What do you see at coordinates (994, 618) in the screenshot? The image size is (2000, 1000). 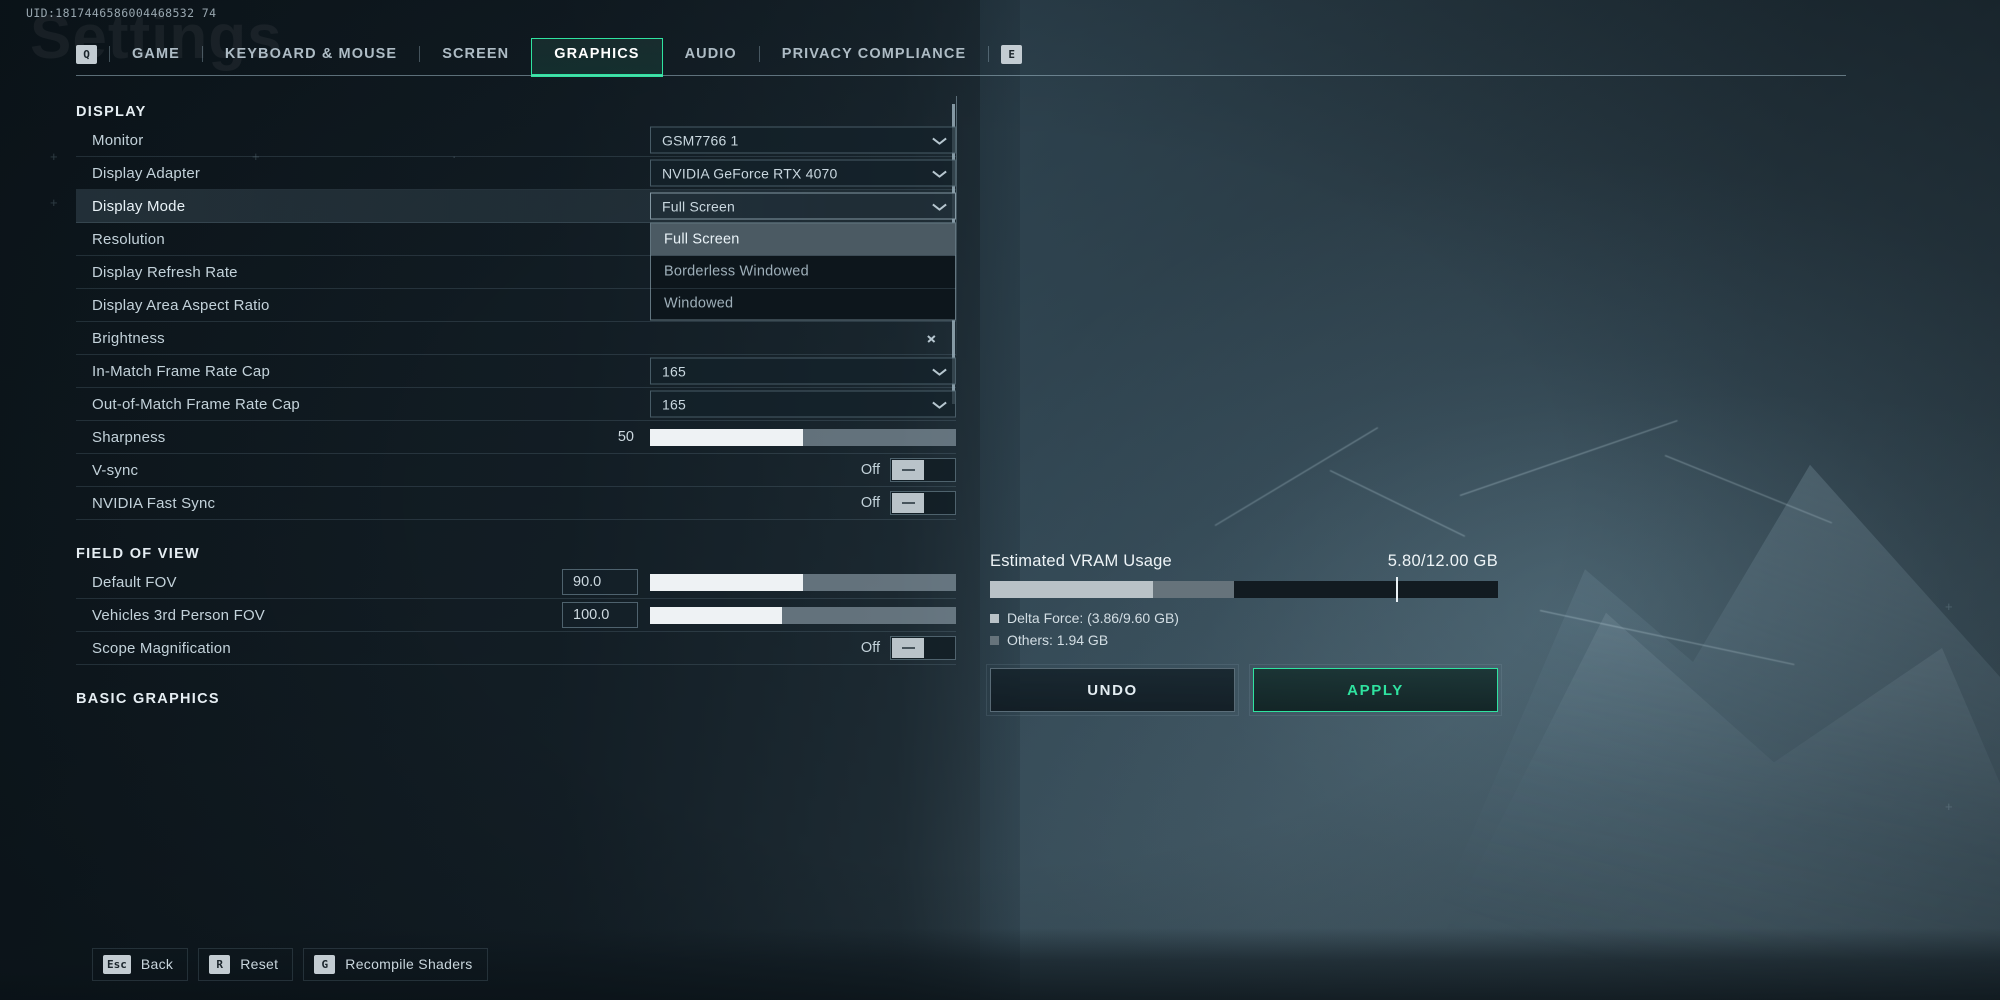 I see `legend-swatch` at bounding box center [994, 618].